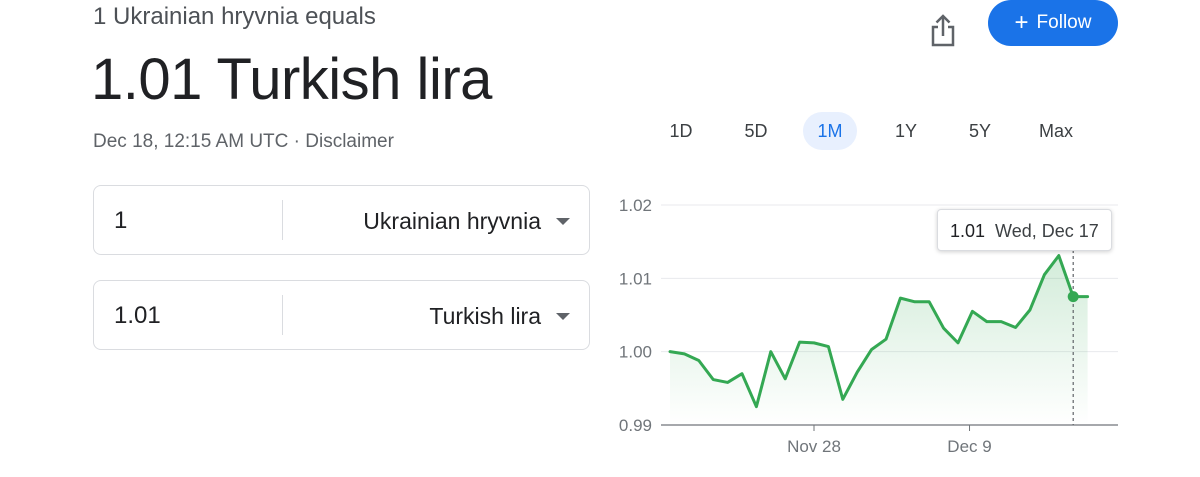 The height and width of the screenshot is (477, 1200). Describe the element at coordinates (968, 231) in the screenshot. I see `tooltip-value: 1.01` at that location.